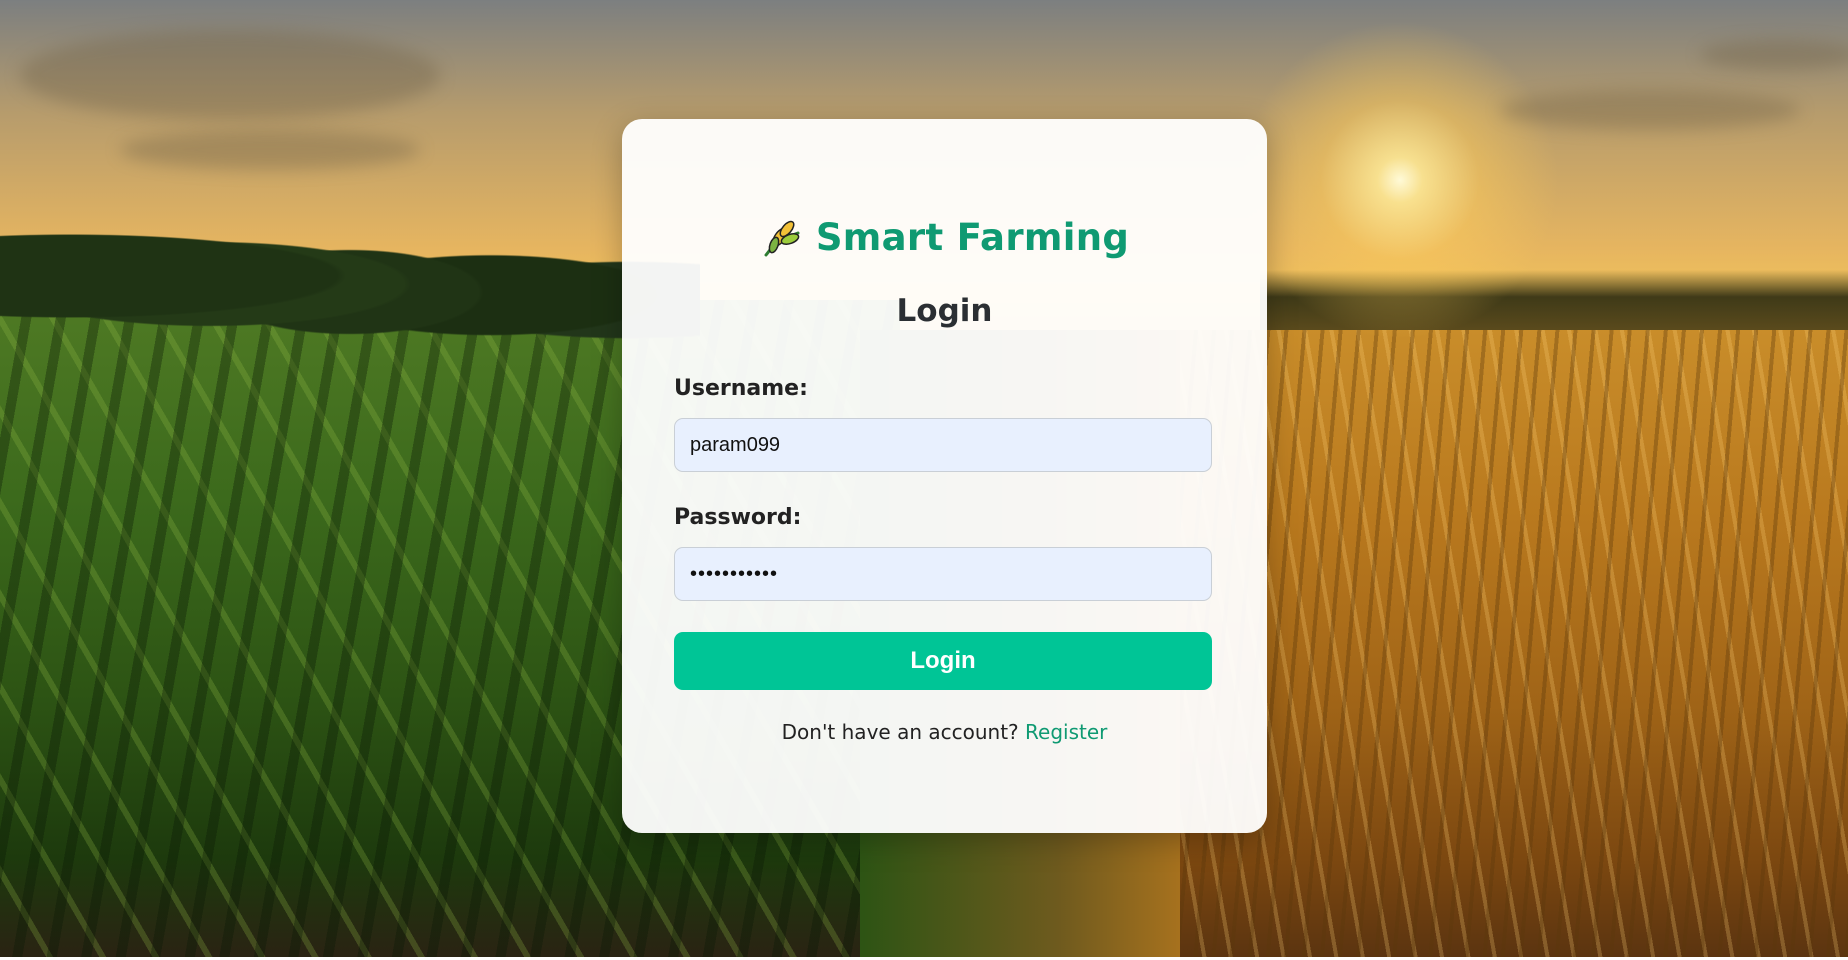 This screenshot has height=960, width=1848. Describe the element at coordinates (782, 238) in the screenshot. I see `wheat-icon` at that location.